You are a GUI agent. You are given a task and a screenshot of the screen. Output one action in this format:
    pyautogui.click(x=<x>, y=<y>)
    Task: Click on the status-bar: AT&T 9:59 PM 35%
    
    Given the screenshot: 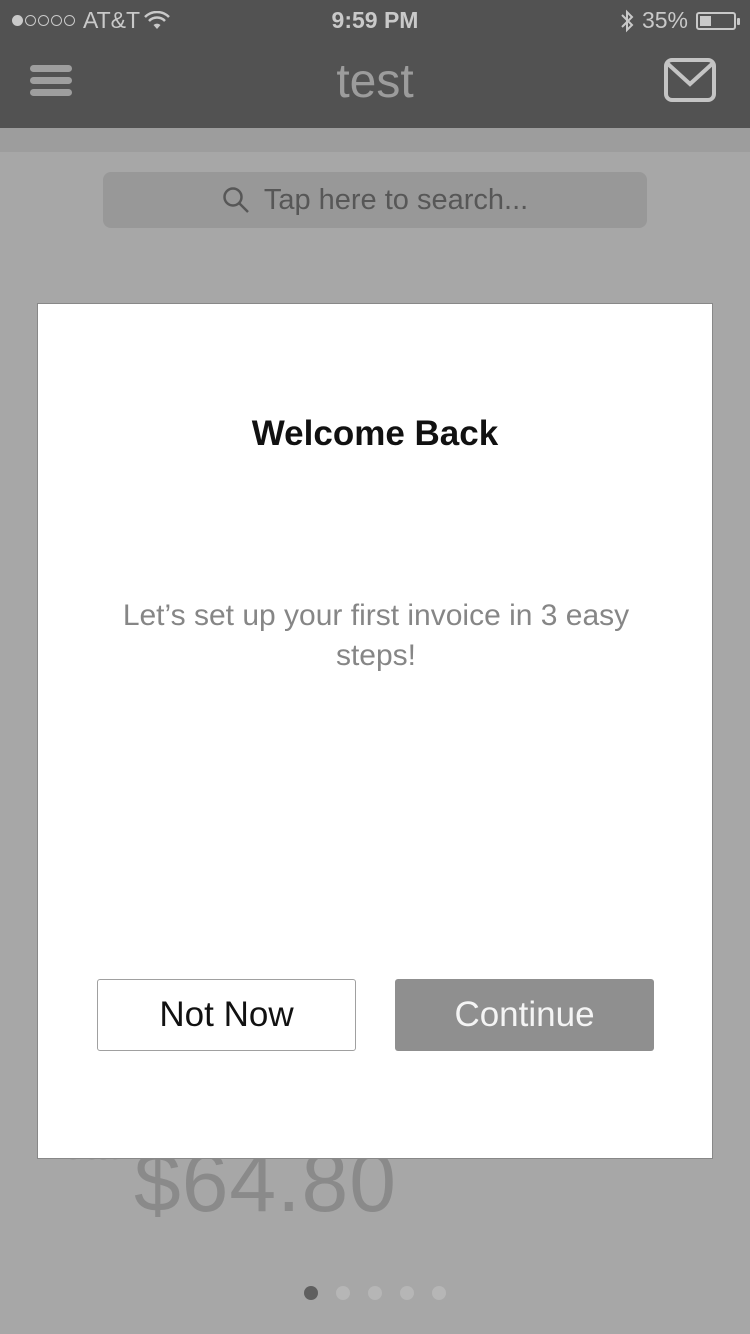 What is the action you would take?
    pyautogui.click(x=375, y=20)
    